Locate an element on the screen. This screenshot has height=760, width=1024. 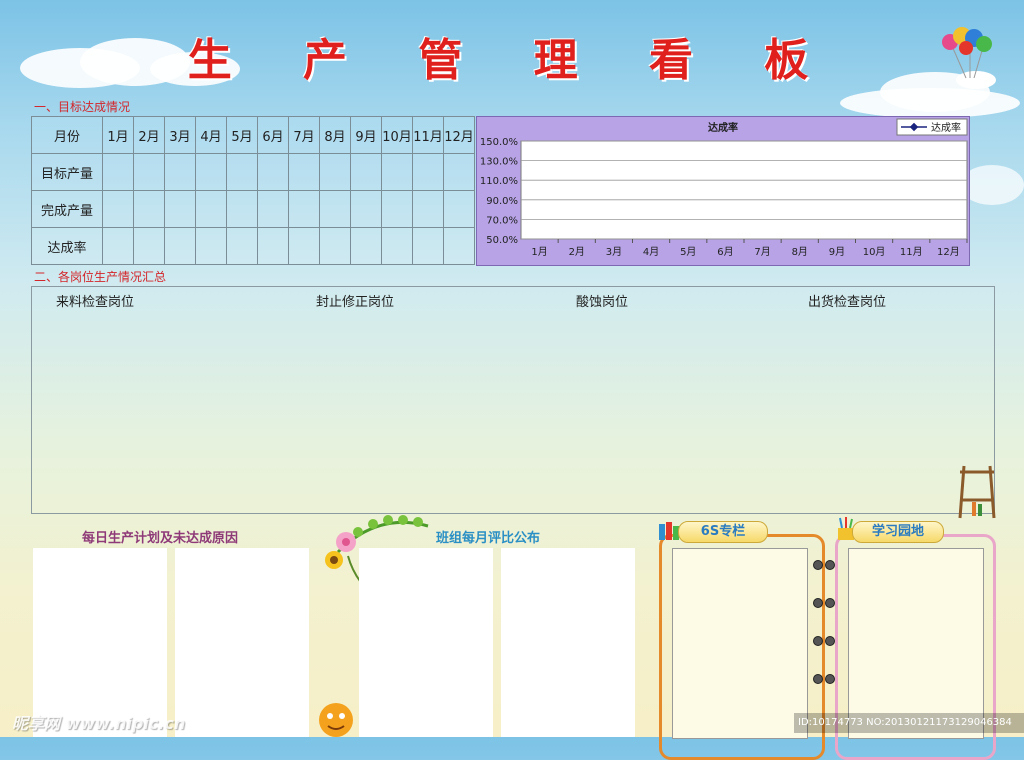
month-header: 9月 is located at coordinates (366, 135).